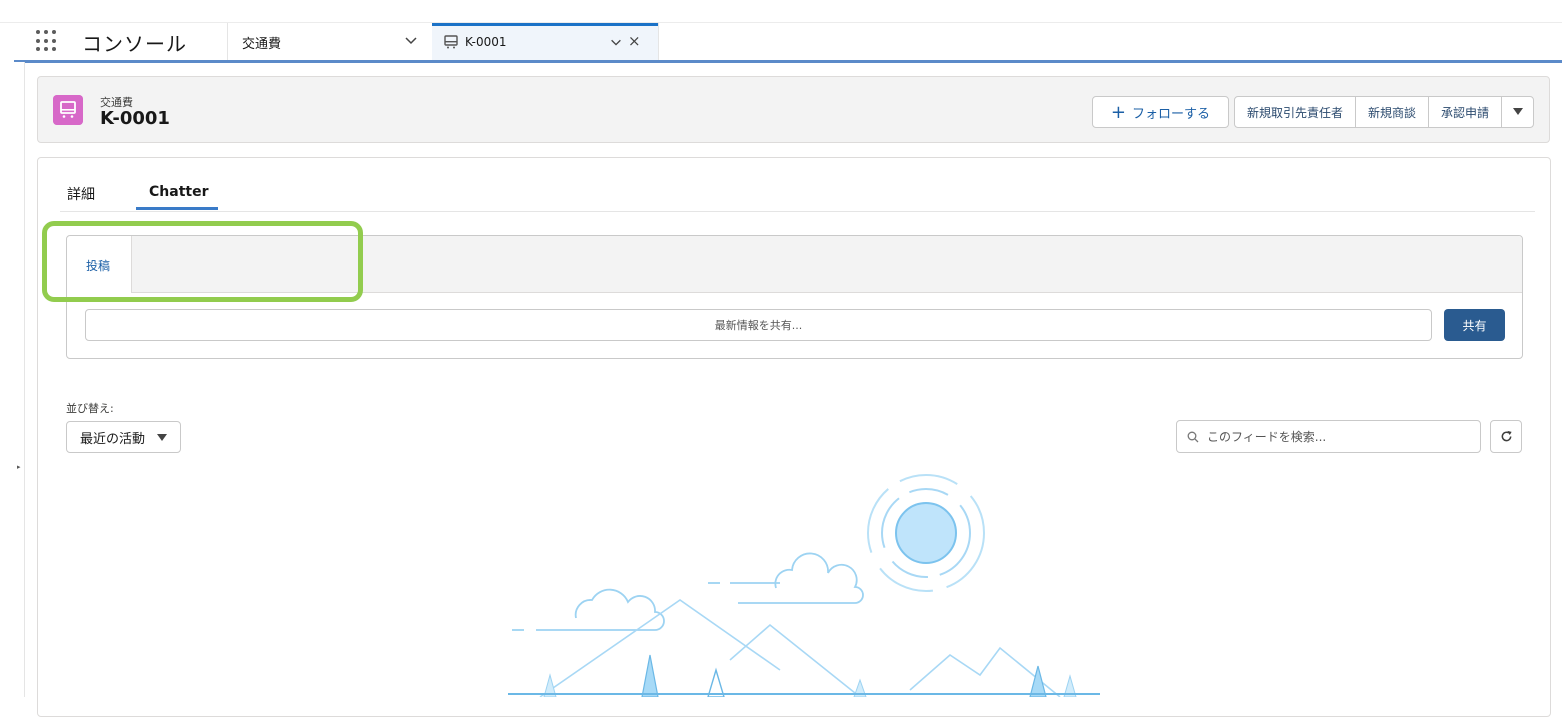 The height and width of the screenshot is (717, 1562). I want to click on record-name: K-0001, so click(135, 118).